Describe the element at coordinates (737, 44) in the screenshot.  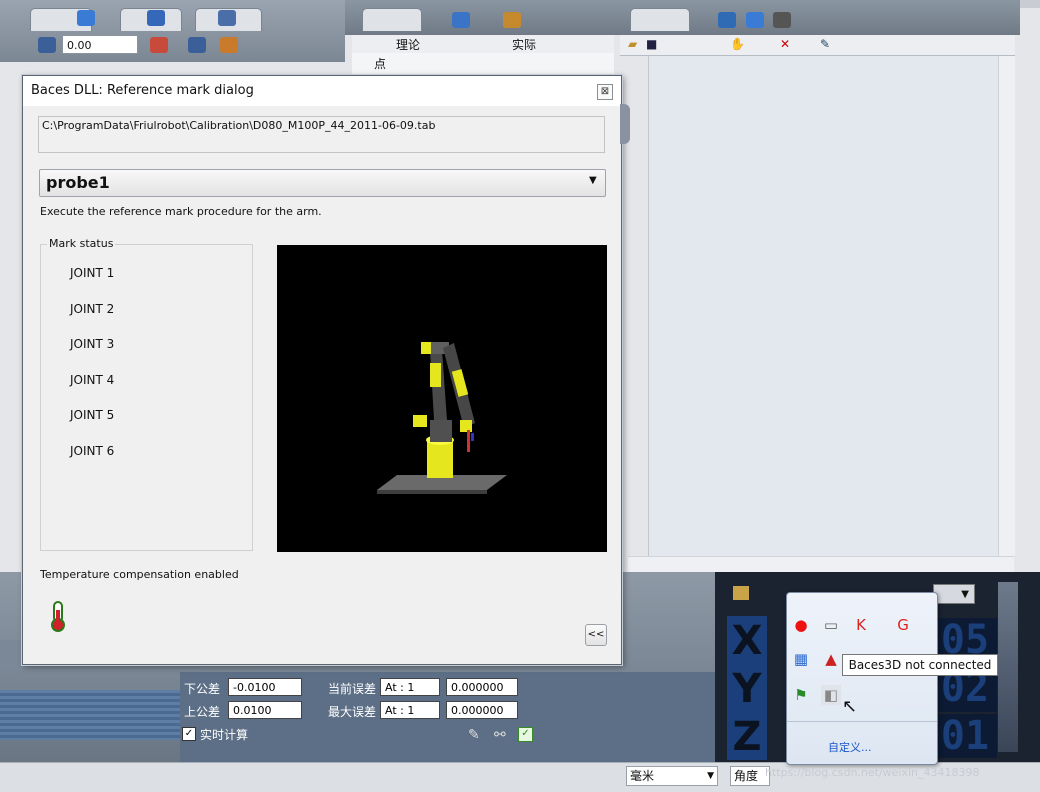
I see `hand-icon: ✋` at that location.